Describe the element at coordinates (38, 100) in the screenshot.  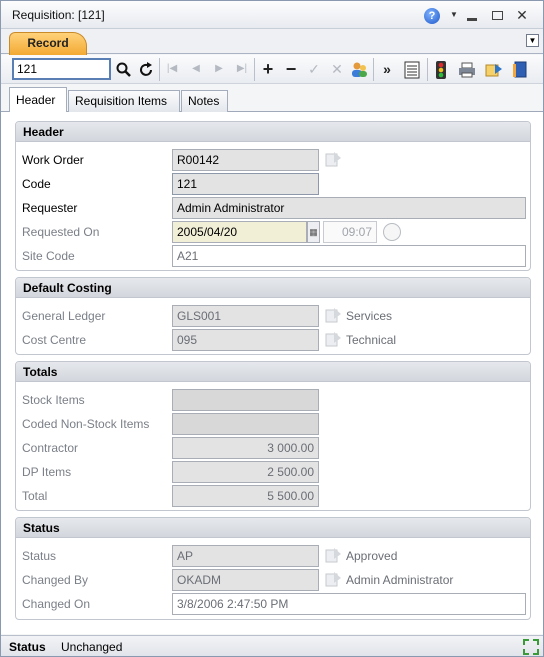
I see `tab-header: Header` at that location.